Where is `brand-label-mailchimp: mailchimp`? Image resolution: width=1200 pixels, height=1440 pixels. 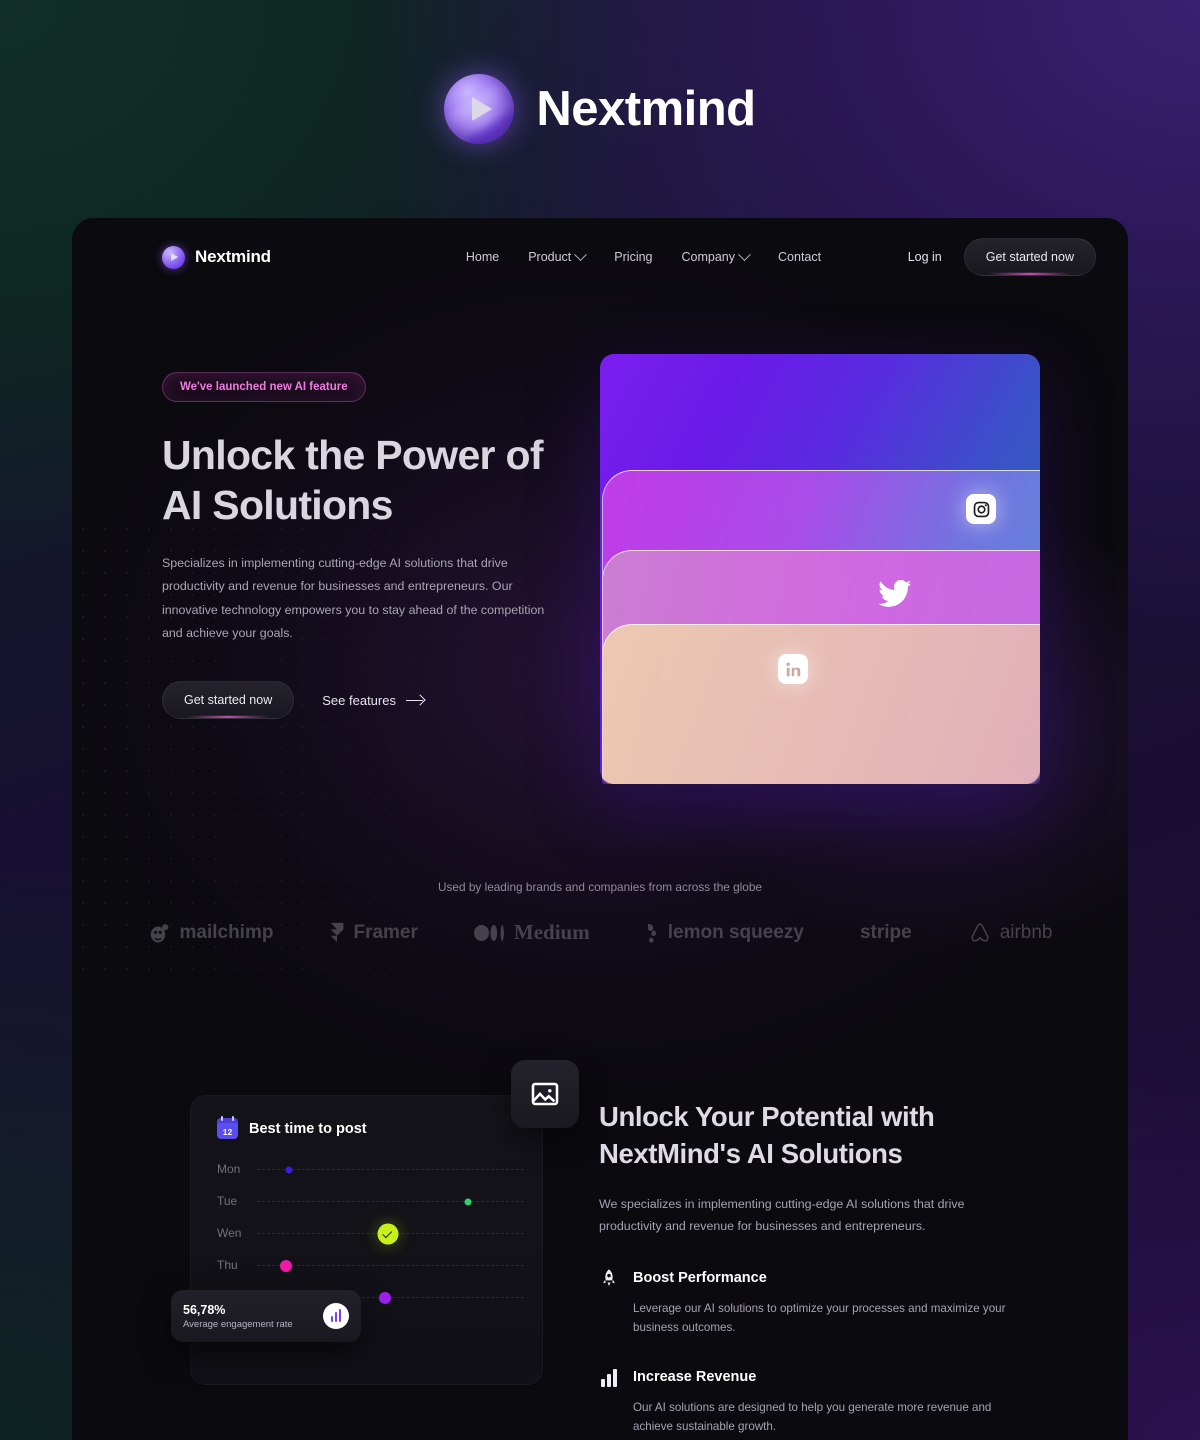
brand-label-mailchimp: mailchimp is located at coordinates (226, 932).